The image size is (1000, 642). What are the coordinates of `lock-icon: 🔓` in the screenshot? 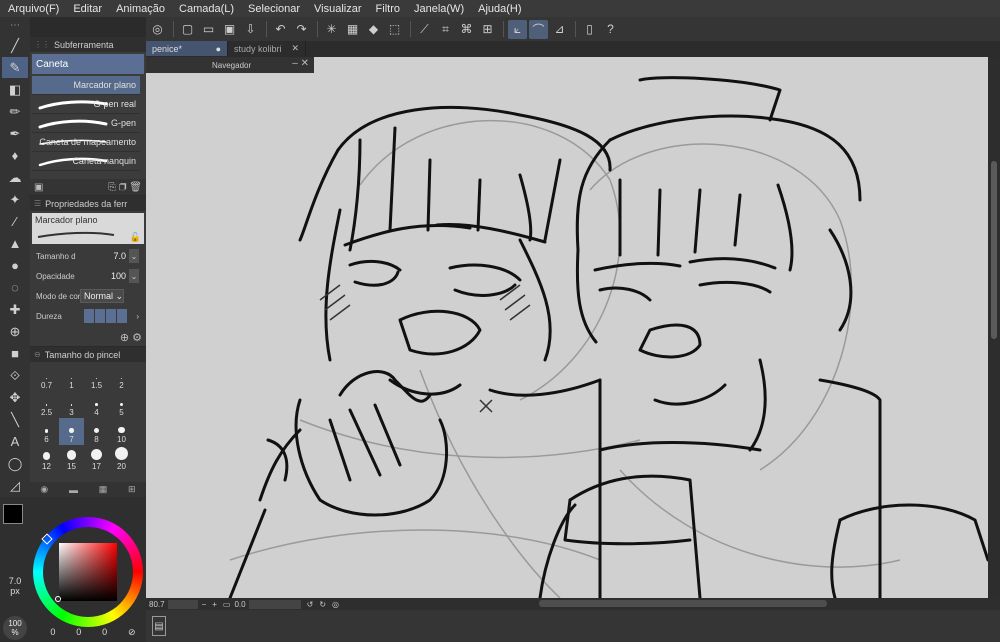 It's located at (135, 237).